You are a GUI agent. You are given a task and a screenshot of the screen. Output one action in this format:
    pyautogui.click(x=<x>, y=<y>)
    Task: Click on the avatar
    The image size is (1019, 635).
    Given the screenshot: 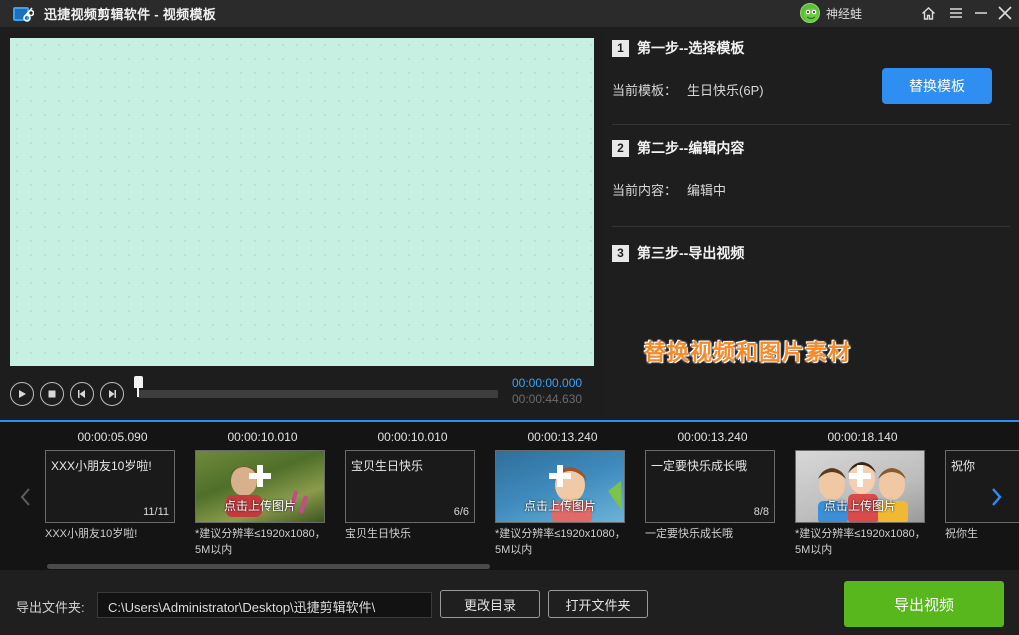 What is the action you would take?
    pyautogui.click(x=810, y=13)
    